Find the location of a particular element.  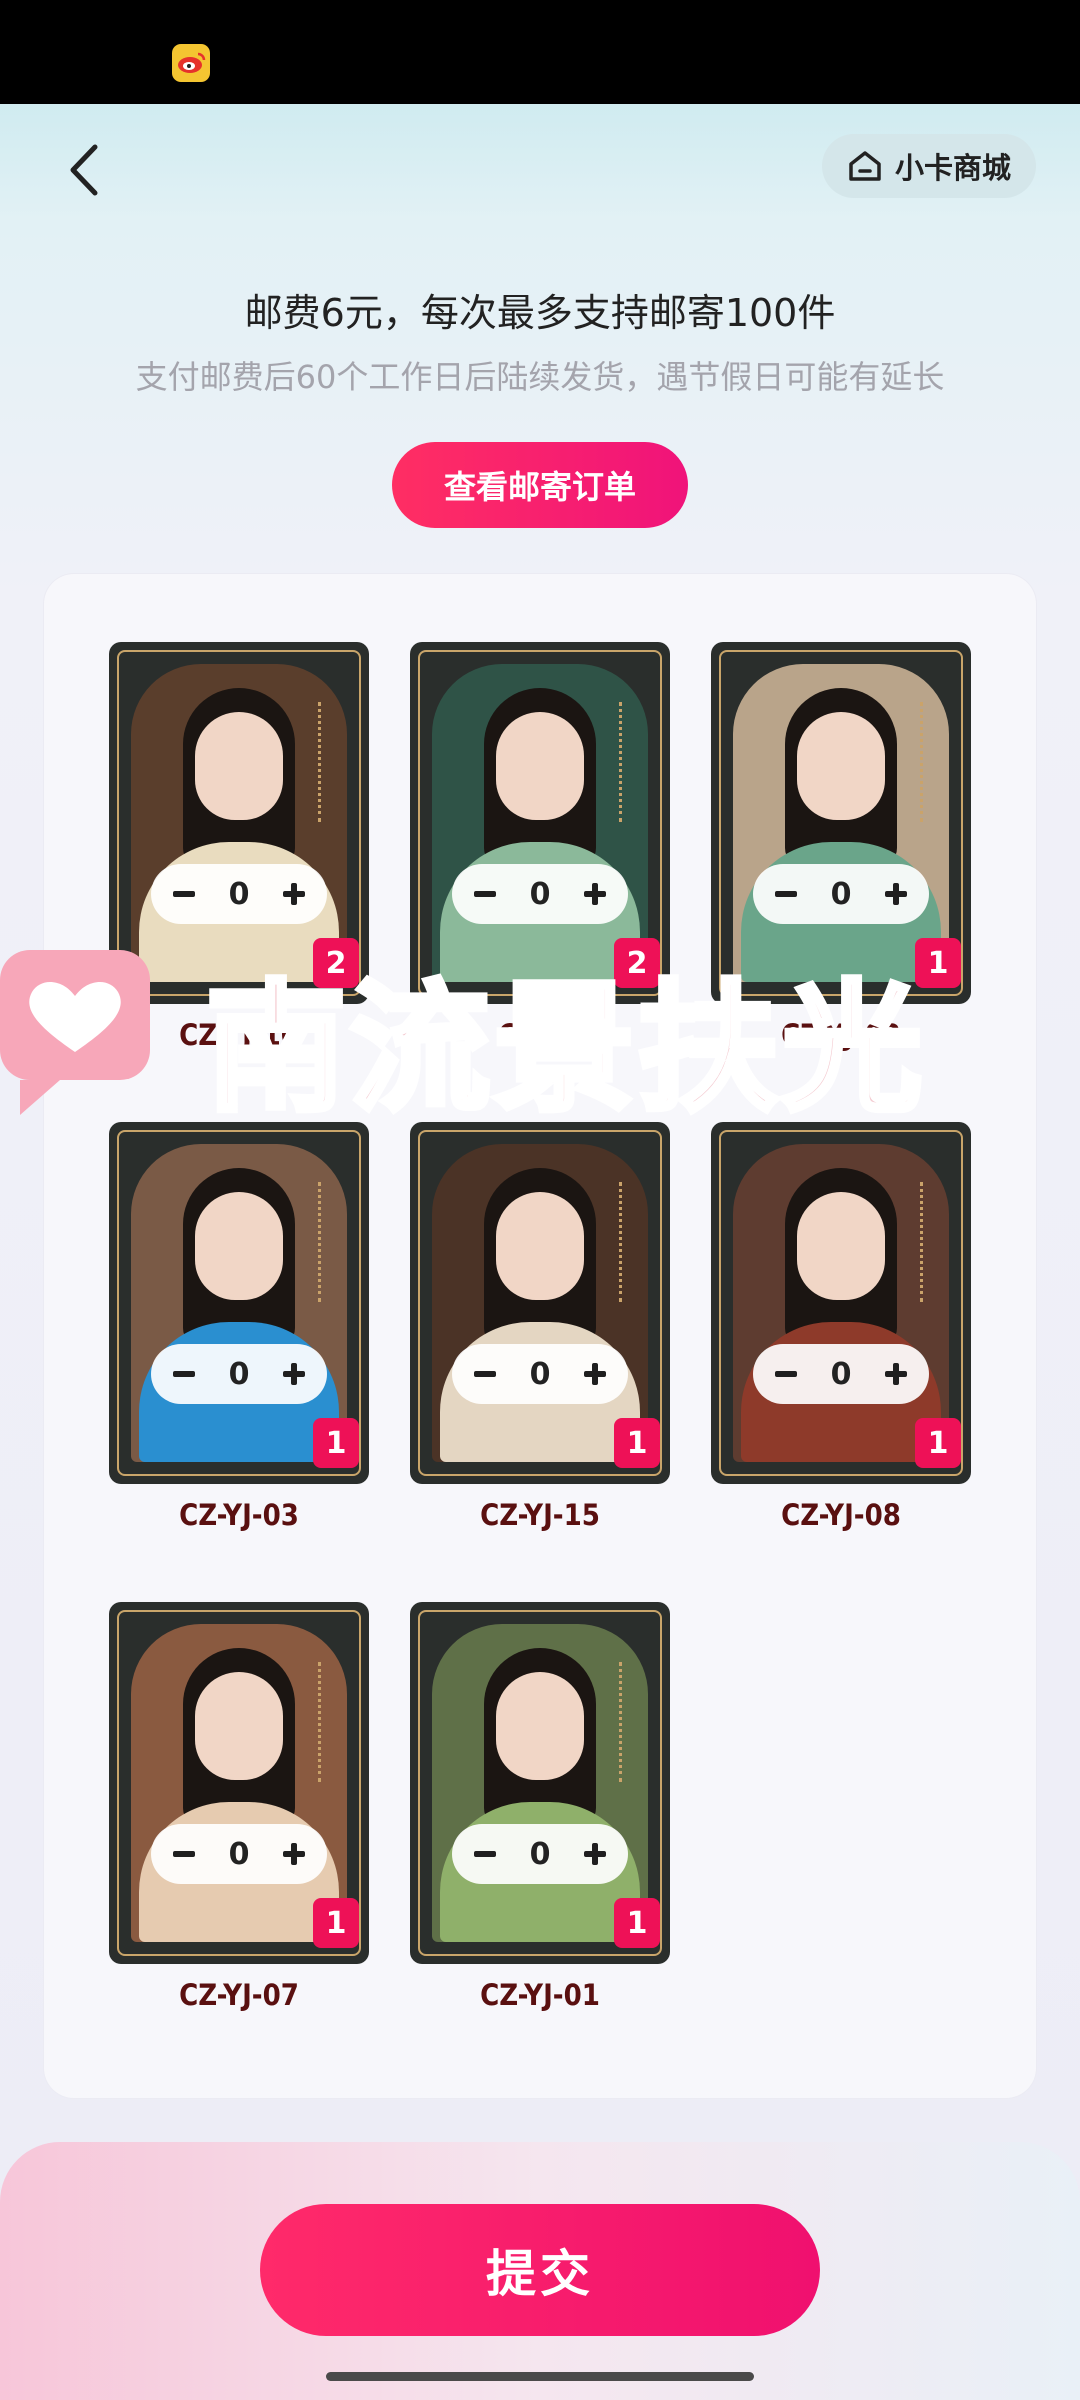

card-item: 0 1 CZ-YJ-15 is located at coordinates (540, 1332).